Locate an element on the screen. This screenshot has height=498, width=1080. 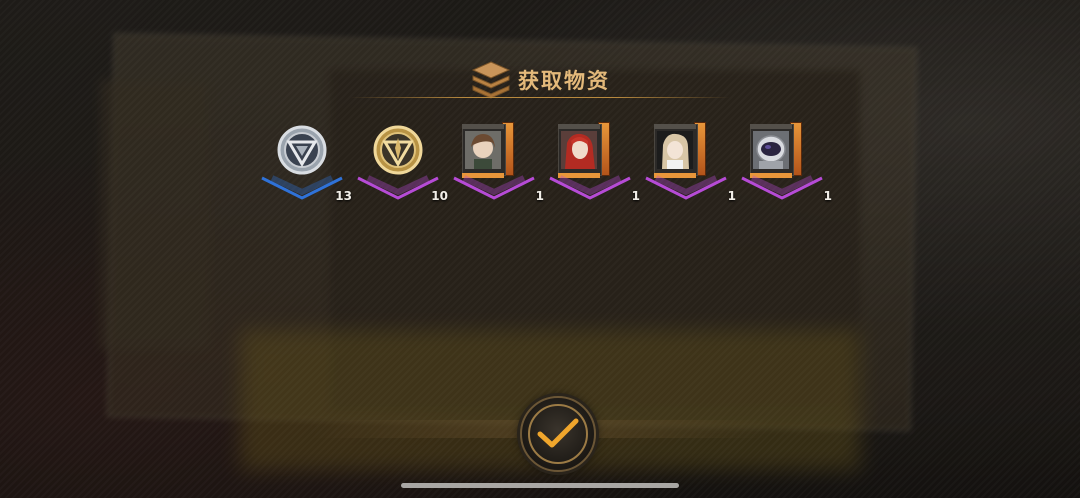
home-indicator is located at coordinates (540, 485).